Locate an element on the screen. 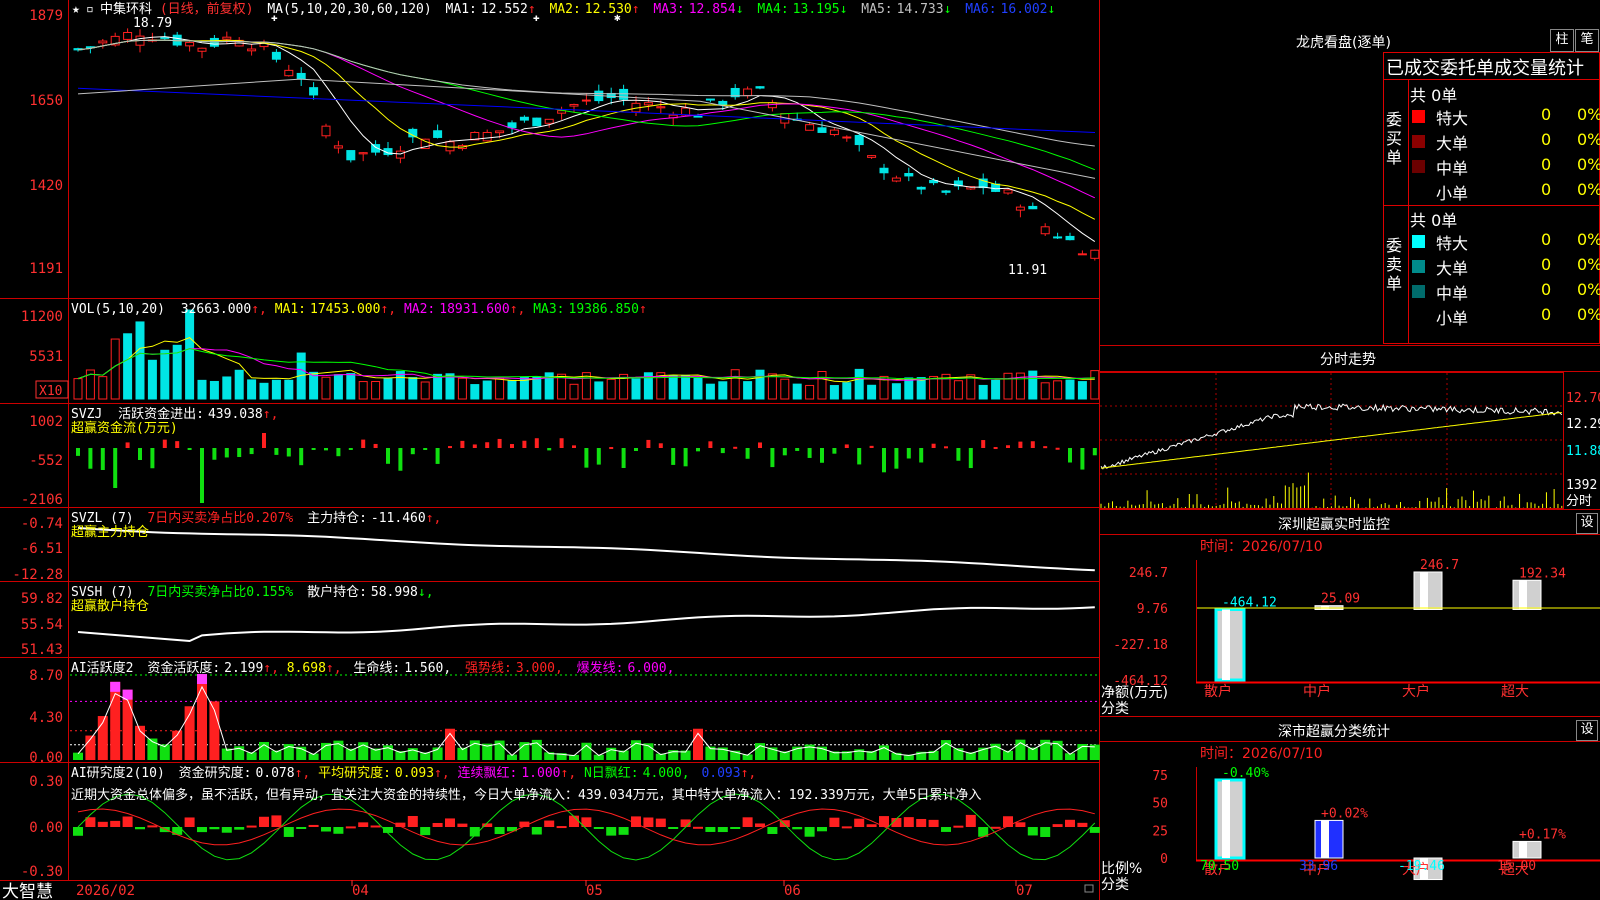 The image size is (1600, 900). bar-ytick: -227.18 is located at coordinates (1140, 645).